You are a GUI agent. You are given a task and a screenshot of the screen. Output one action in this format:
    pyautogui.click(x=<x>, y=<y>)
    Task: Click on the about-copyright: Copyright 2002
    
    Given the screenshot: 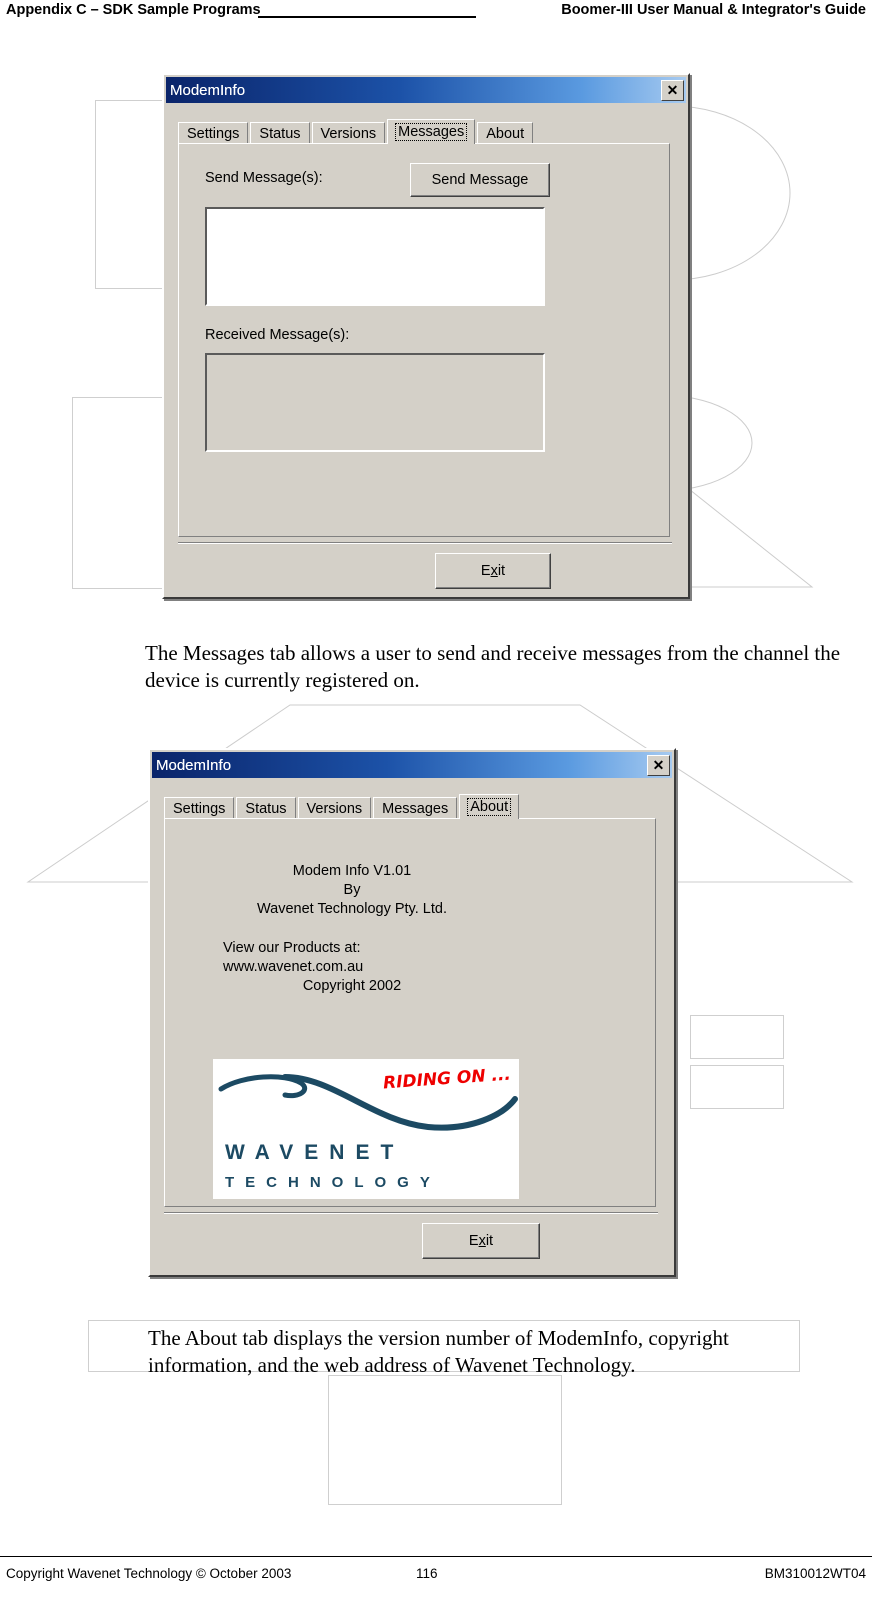 What is the action you would take?
    pyautogui.click(x=352, y=986)
    